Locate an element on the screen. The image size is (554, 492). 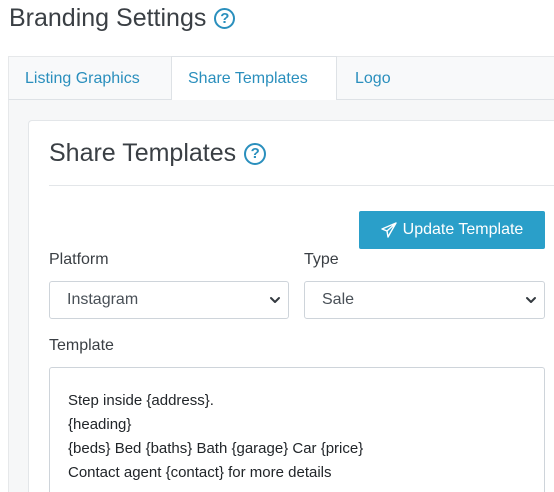
template-line: Step inside {address}. is located at coordinates (141, 400).